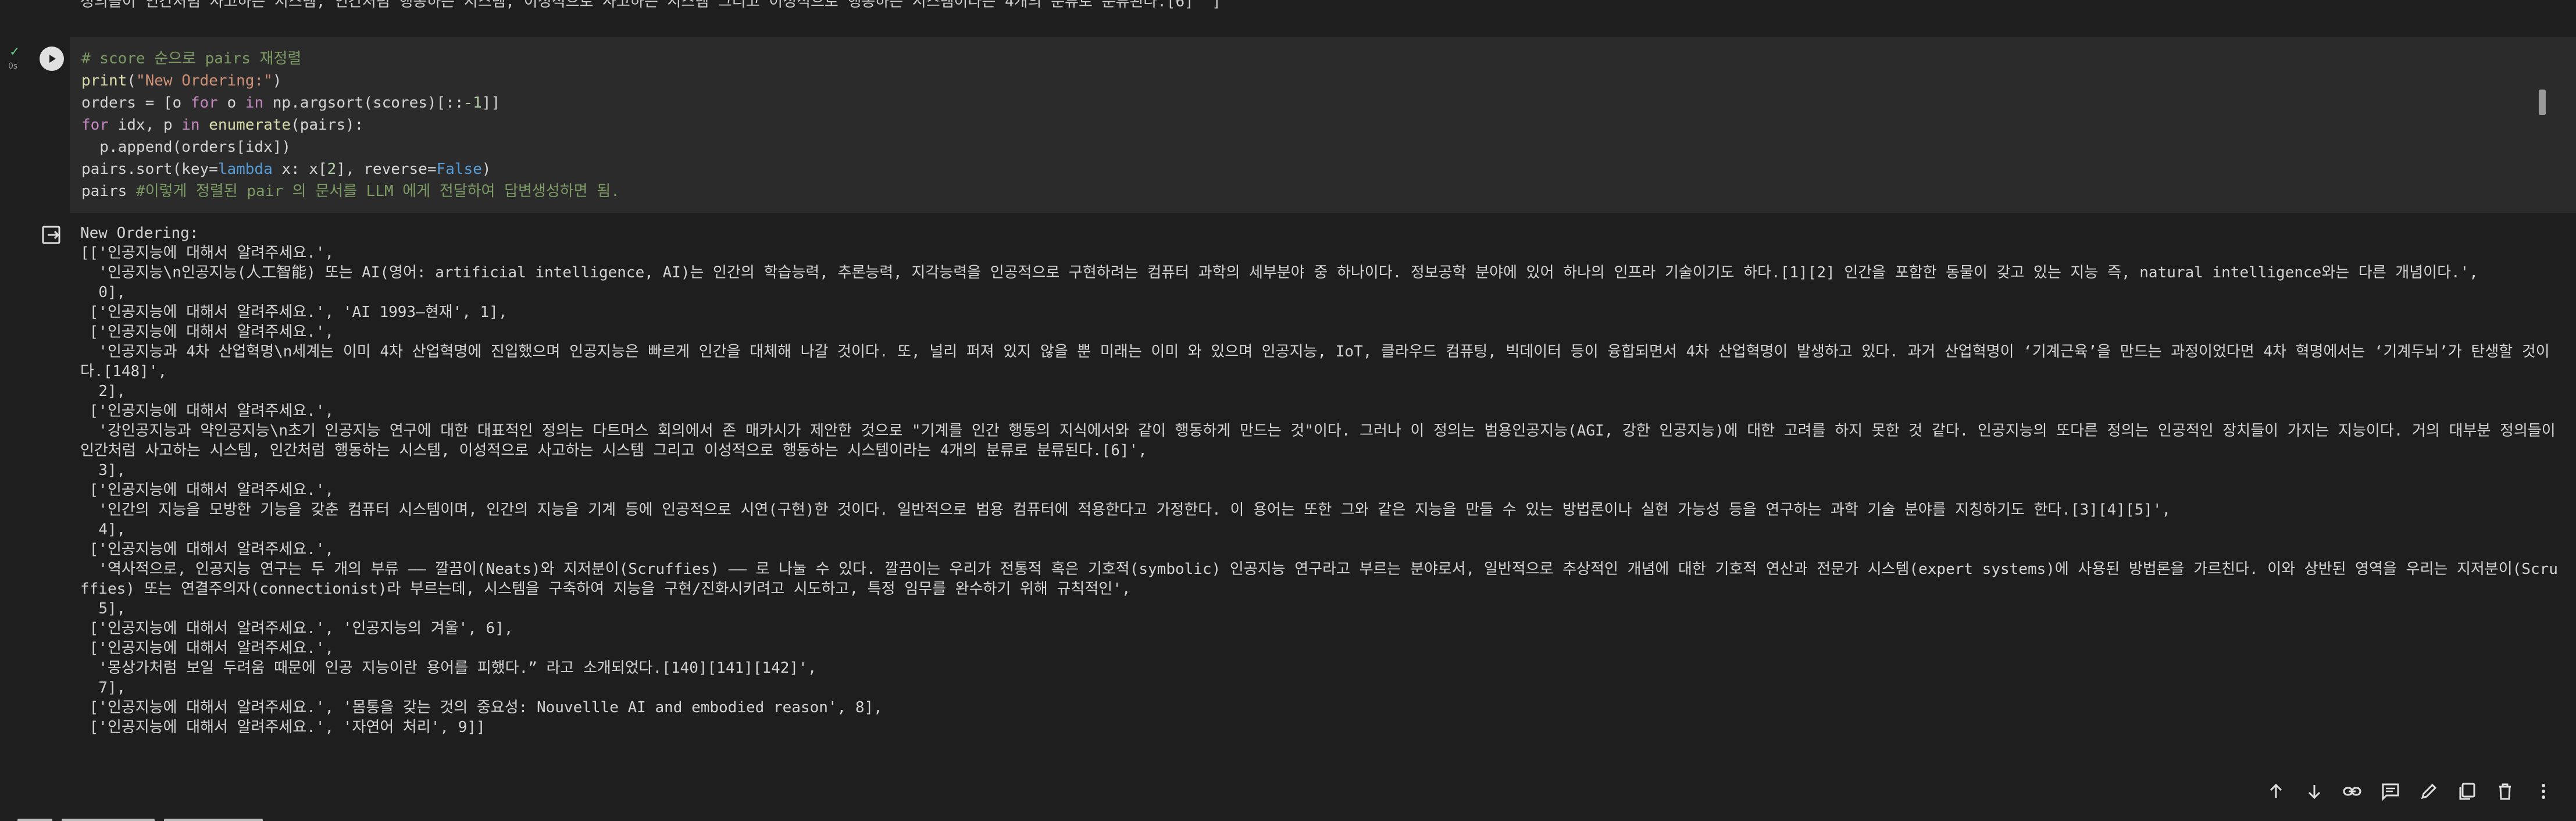 The height and width of the screenshot is (821, 2576). What do you see at coordinates (103, 529) in the screenshot?
I see `output-line: 4],` at bounding box center [103, 529].